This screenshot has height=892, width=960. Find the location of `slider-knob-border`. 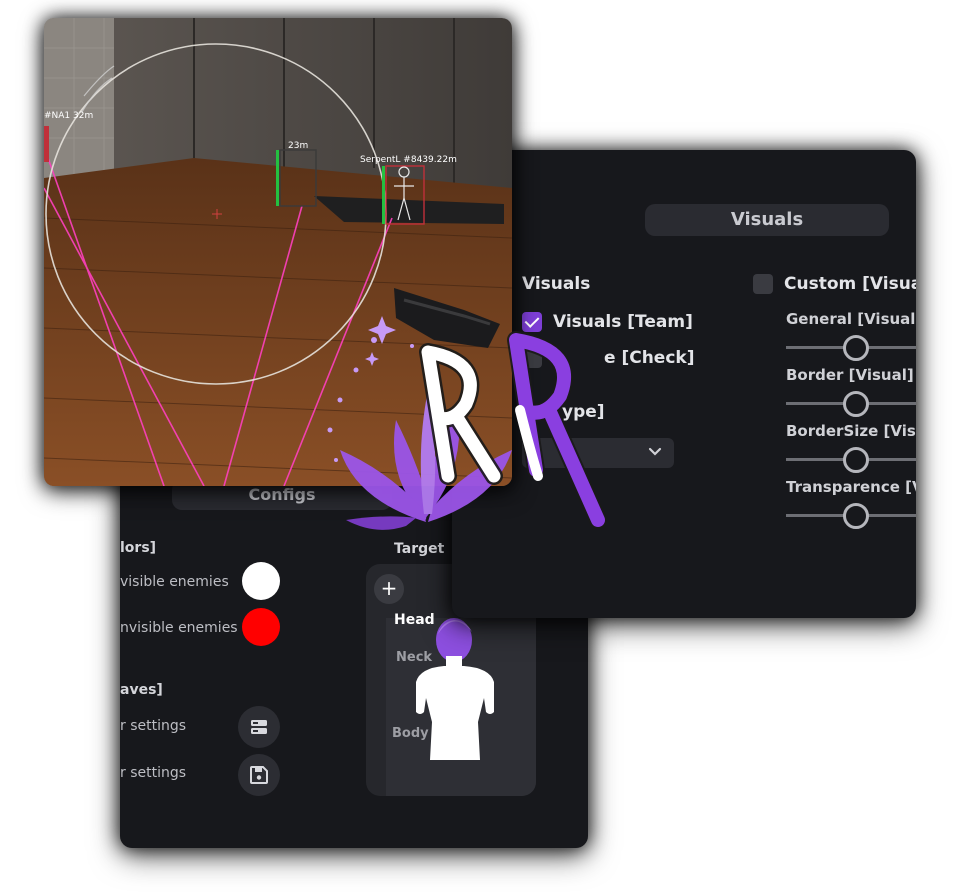

slider-knob-border is located at coordinates (856, 404).